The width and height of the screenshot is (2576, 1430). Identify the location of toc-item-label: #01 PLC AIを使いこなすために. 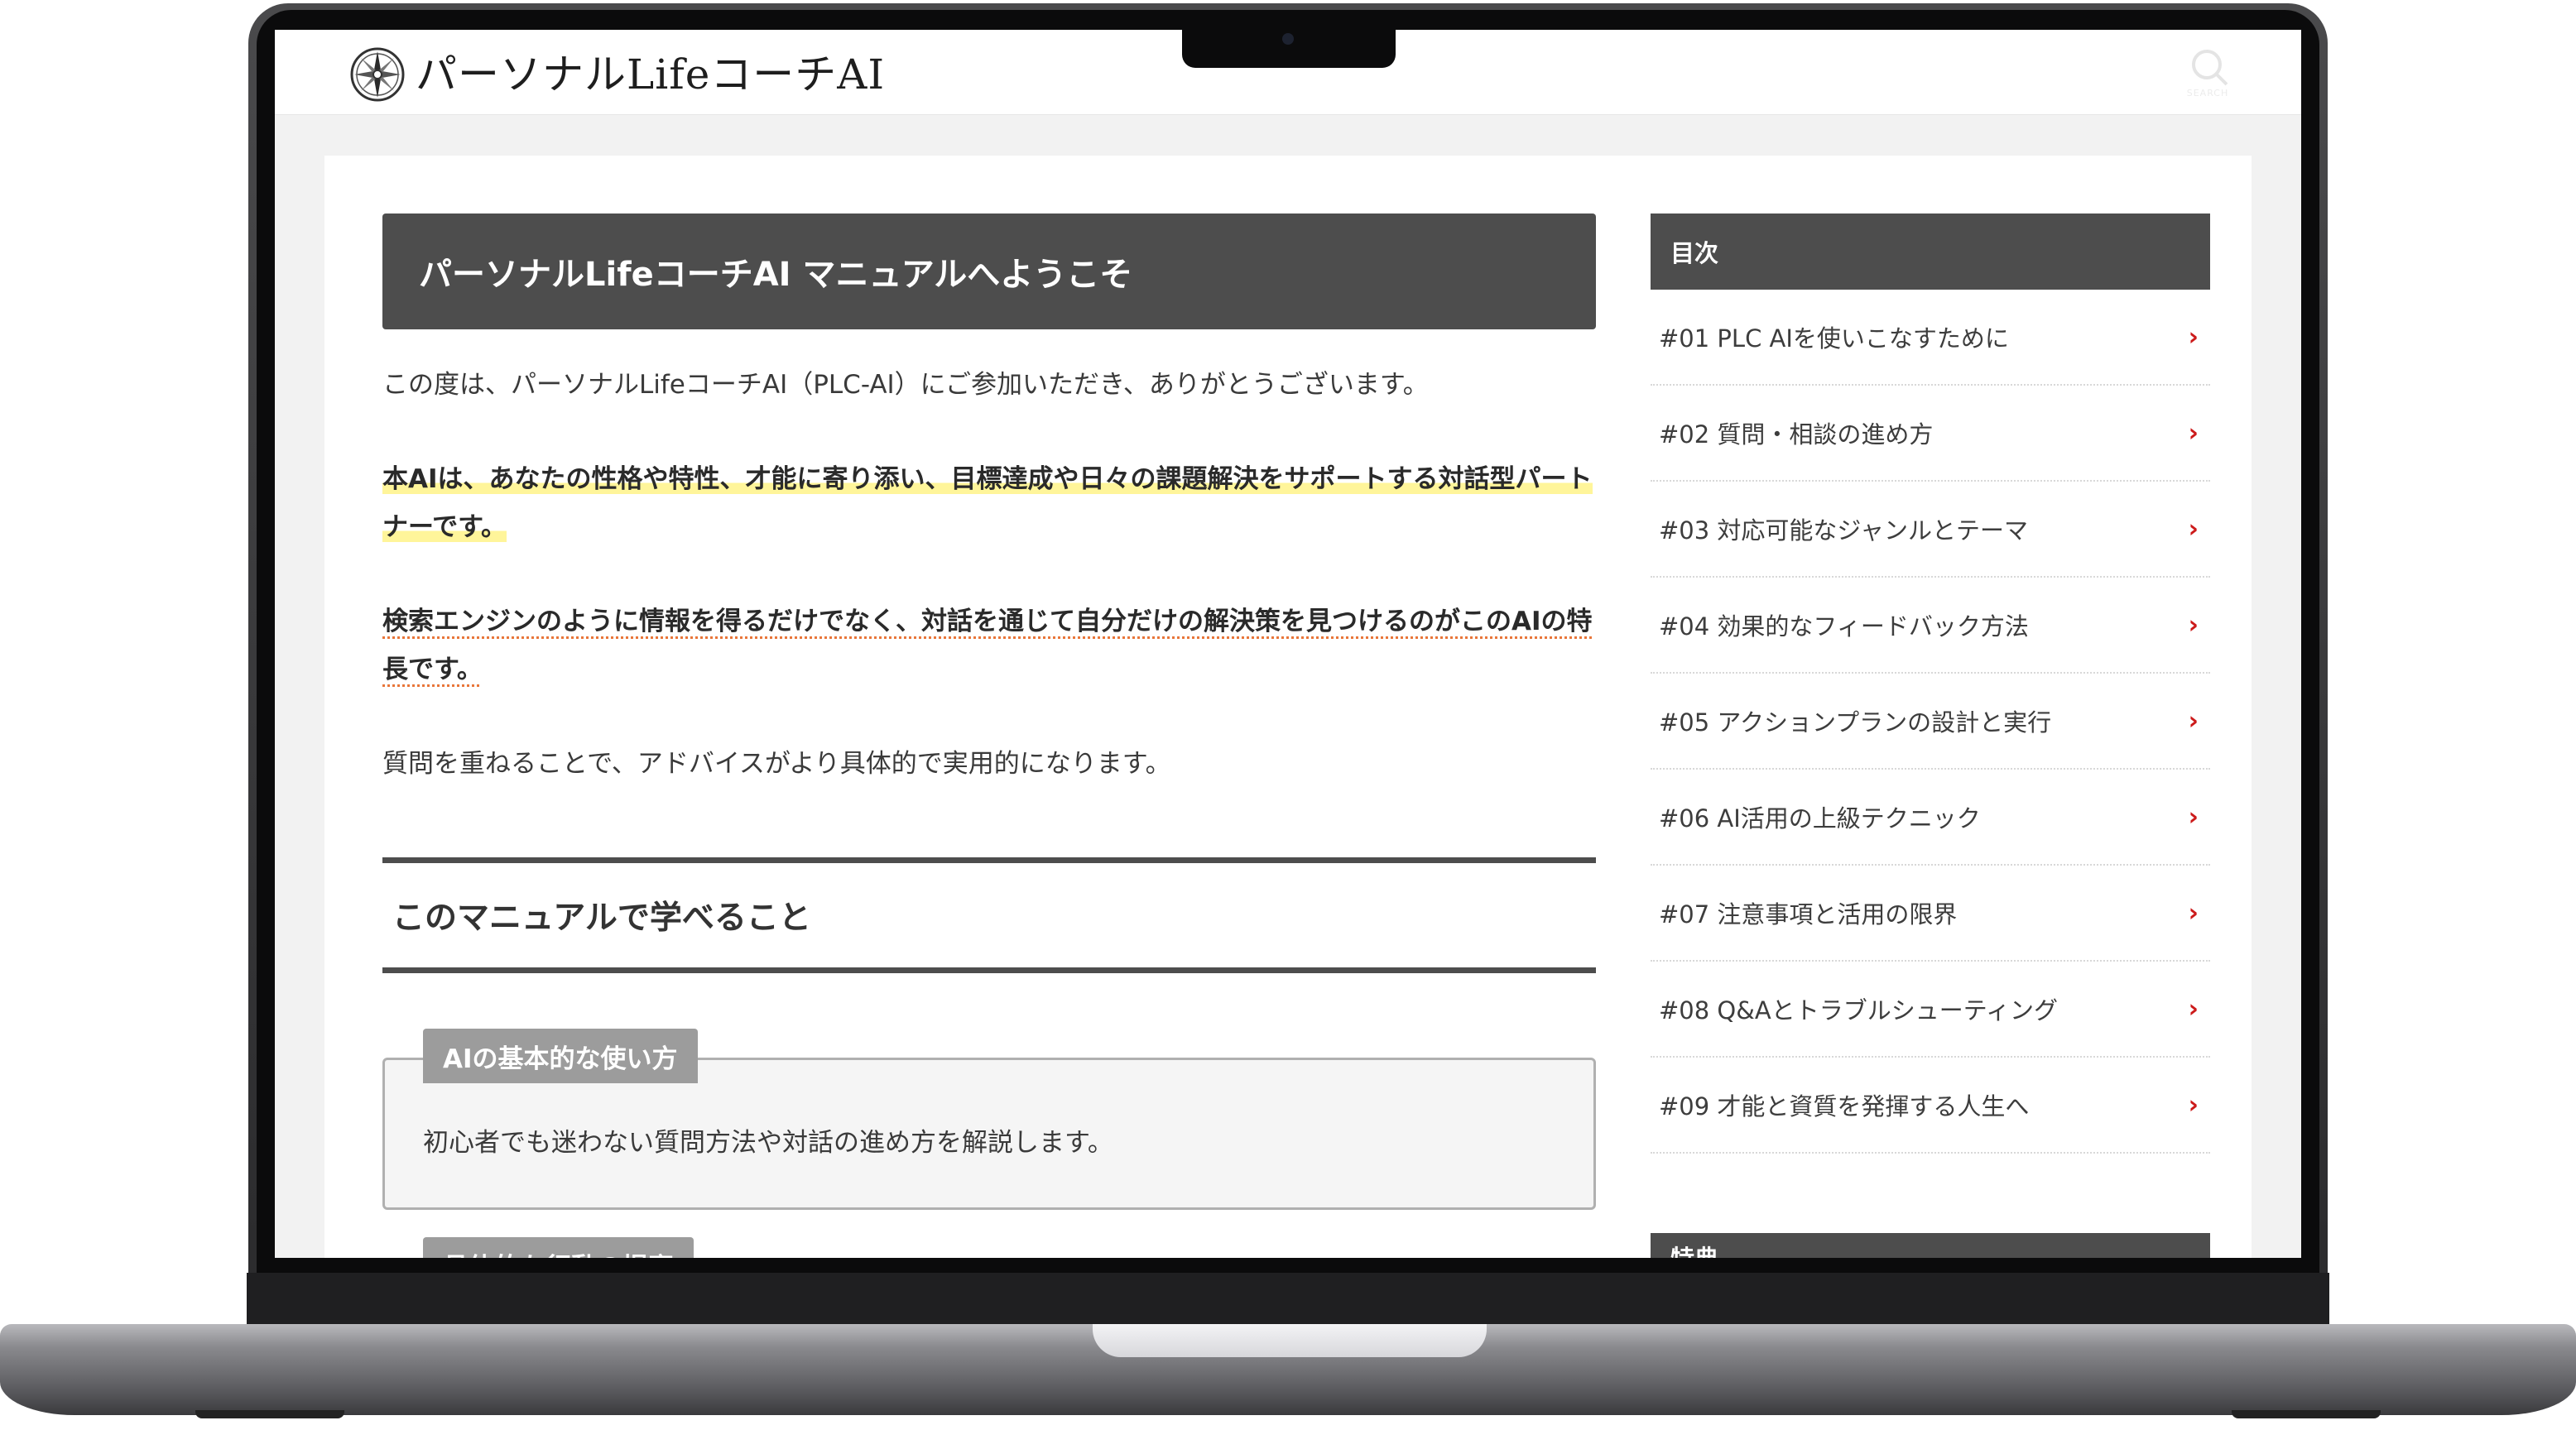
(1834, 338).